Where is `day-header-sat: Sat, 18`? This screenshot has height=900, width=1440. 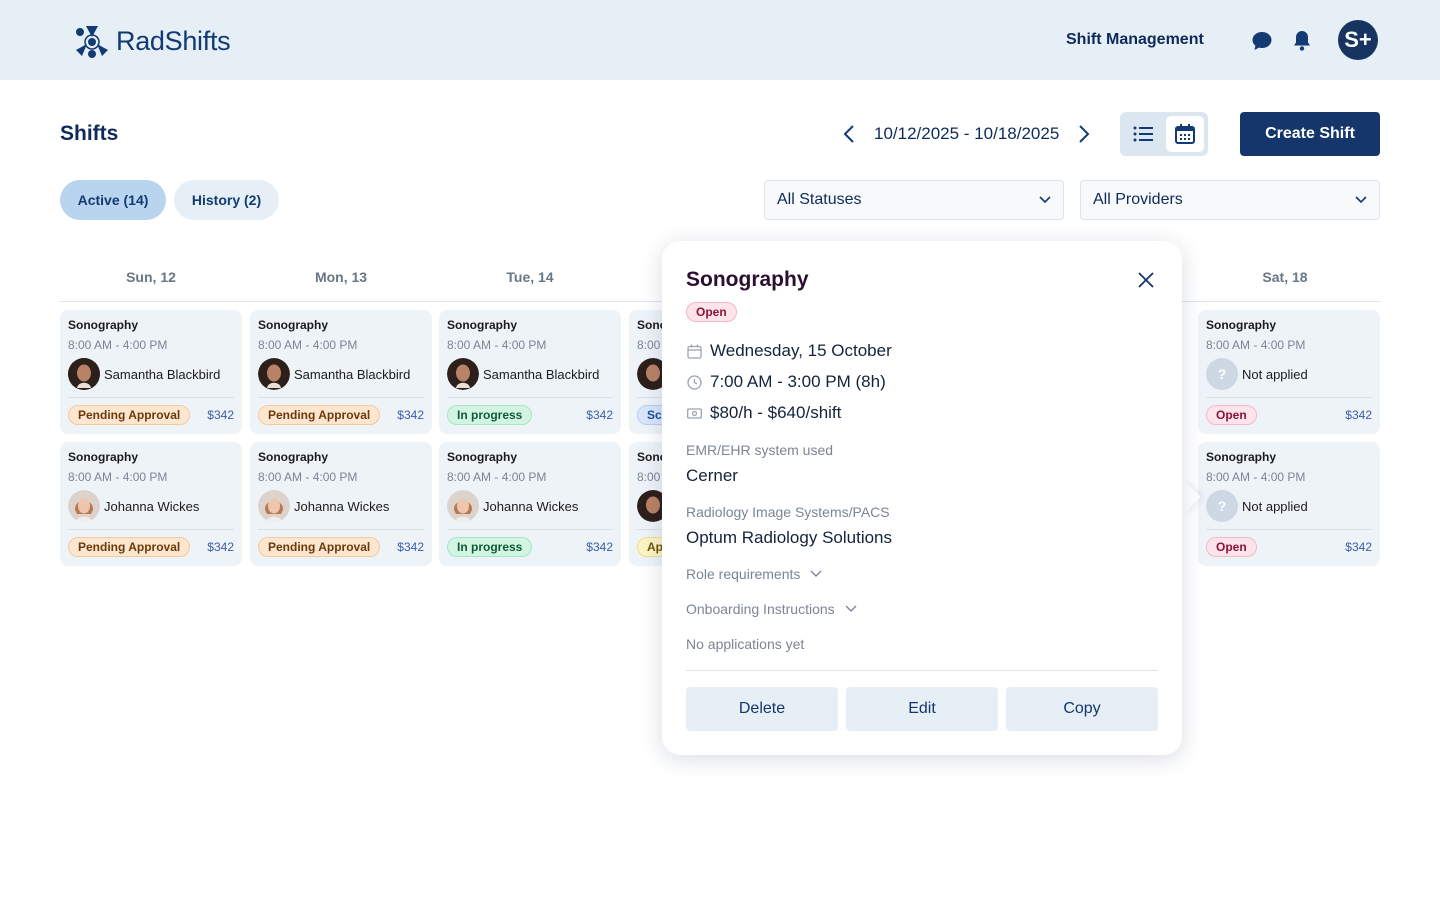
day-header-sat: Sat, 18 is located at coordinates (1285, 277).